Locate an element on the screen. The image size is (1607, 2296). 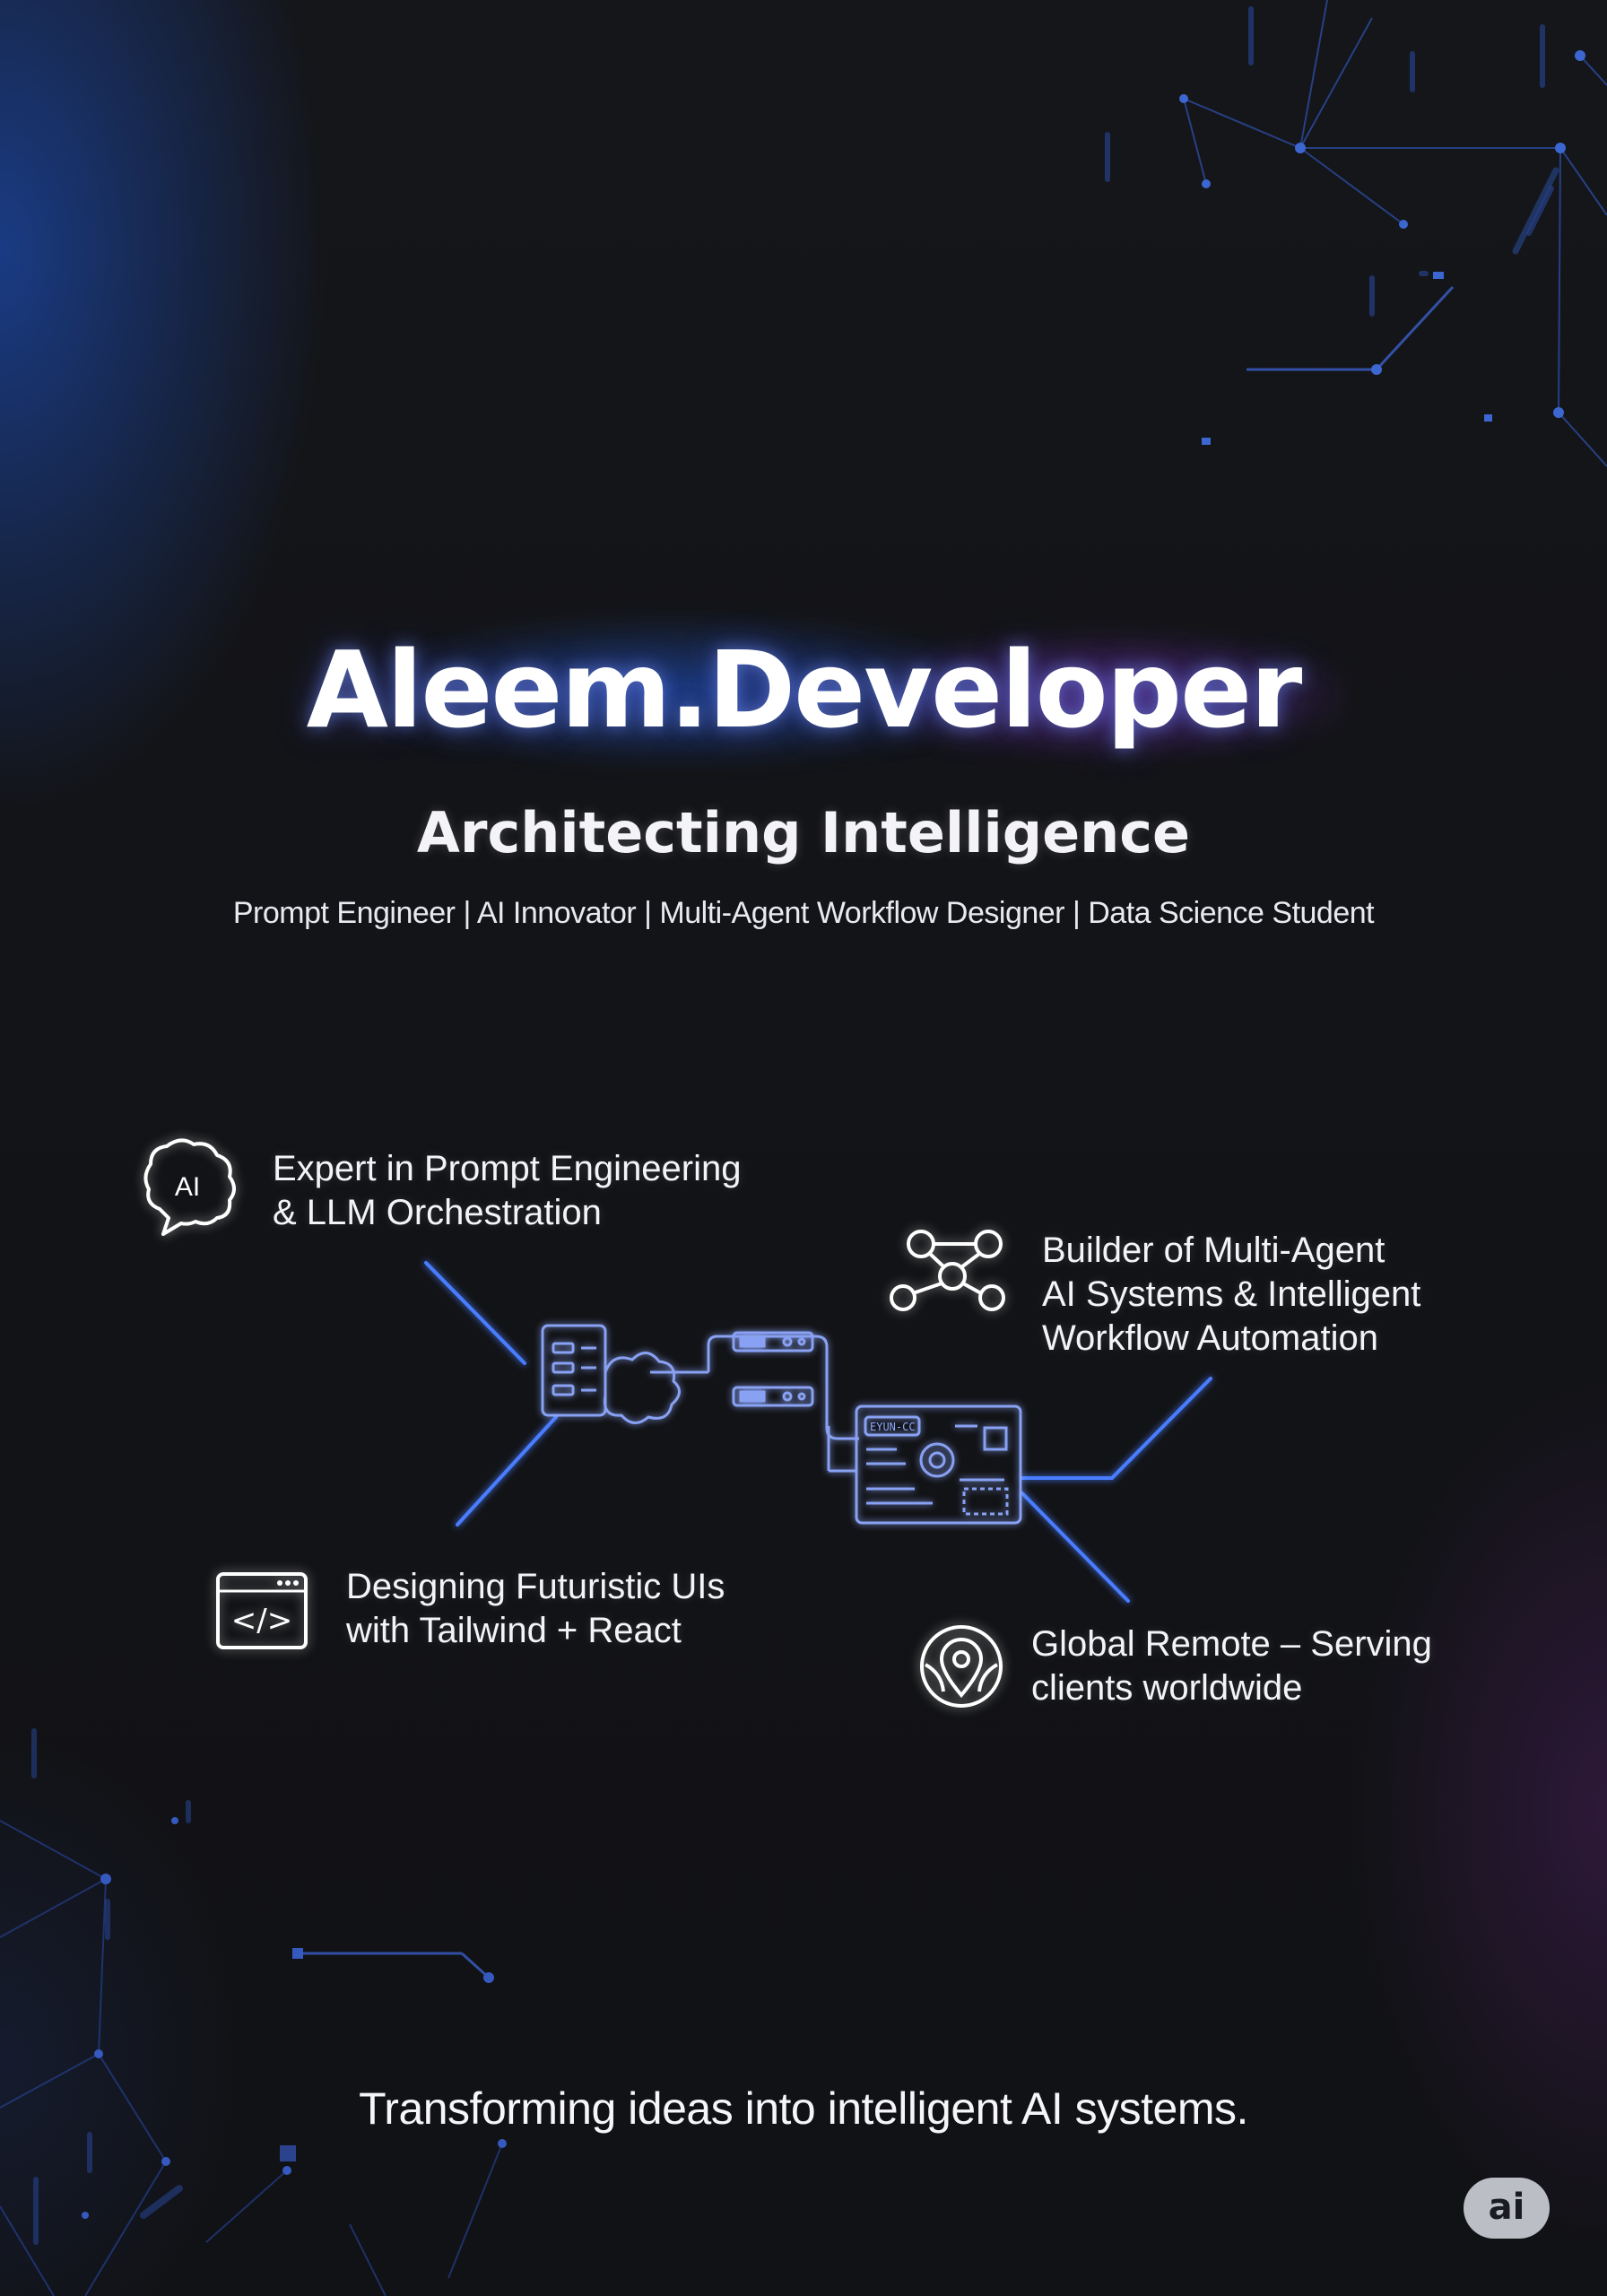
ai-badge: ai is located at coordinates (1507, 2208).